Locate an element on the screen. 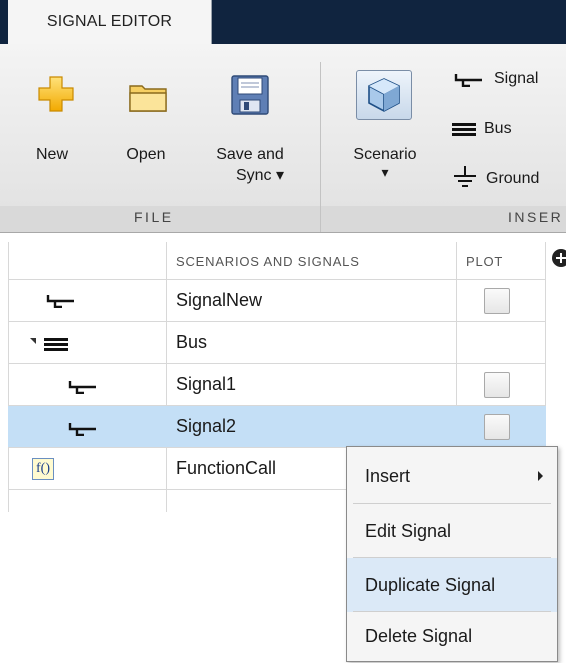 This screenshot has width=566, height=663. menu-item-label: Duplicate Signal is located at coordinates (430, 584).